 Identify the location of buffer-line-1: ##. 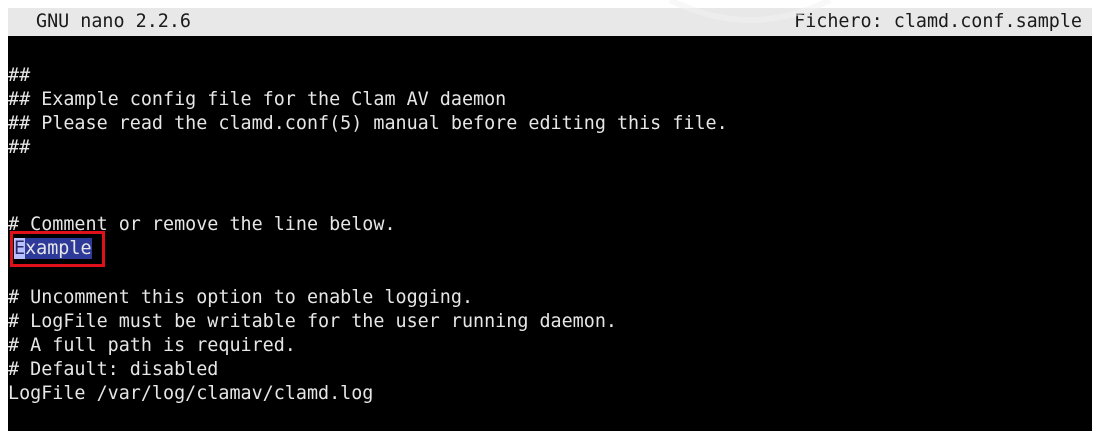
(19, 76).